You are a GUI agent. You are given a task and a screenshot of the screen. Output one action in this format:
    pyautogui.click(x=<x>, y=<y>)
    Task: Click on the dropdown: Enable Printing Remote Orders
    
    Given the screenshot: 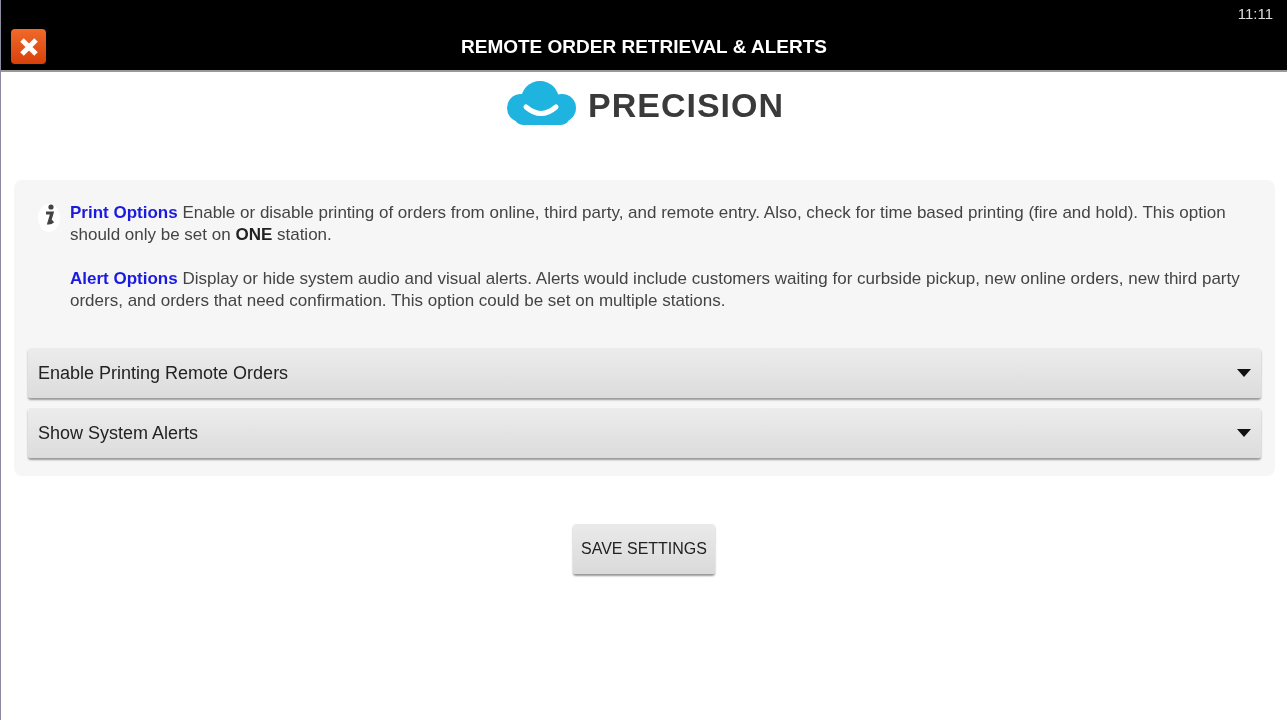 What is the action you would take?
    pyautogui.click(x=644, y=373)
    